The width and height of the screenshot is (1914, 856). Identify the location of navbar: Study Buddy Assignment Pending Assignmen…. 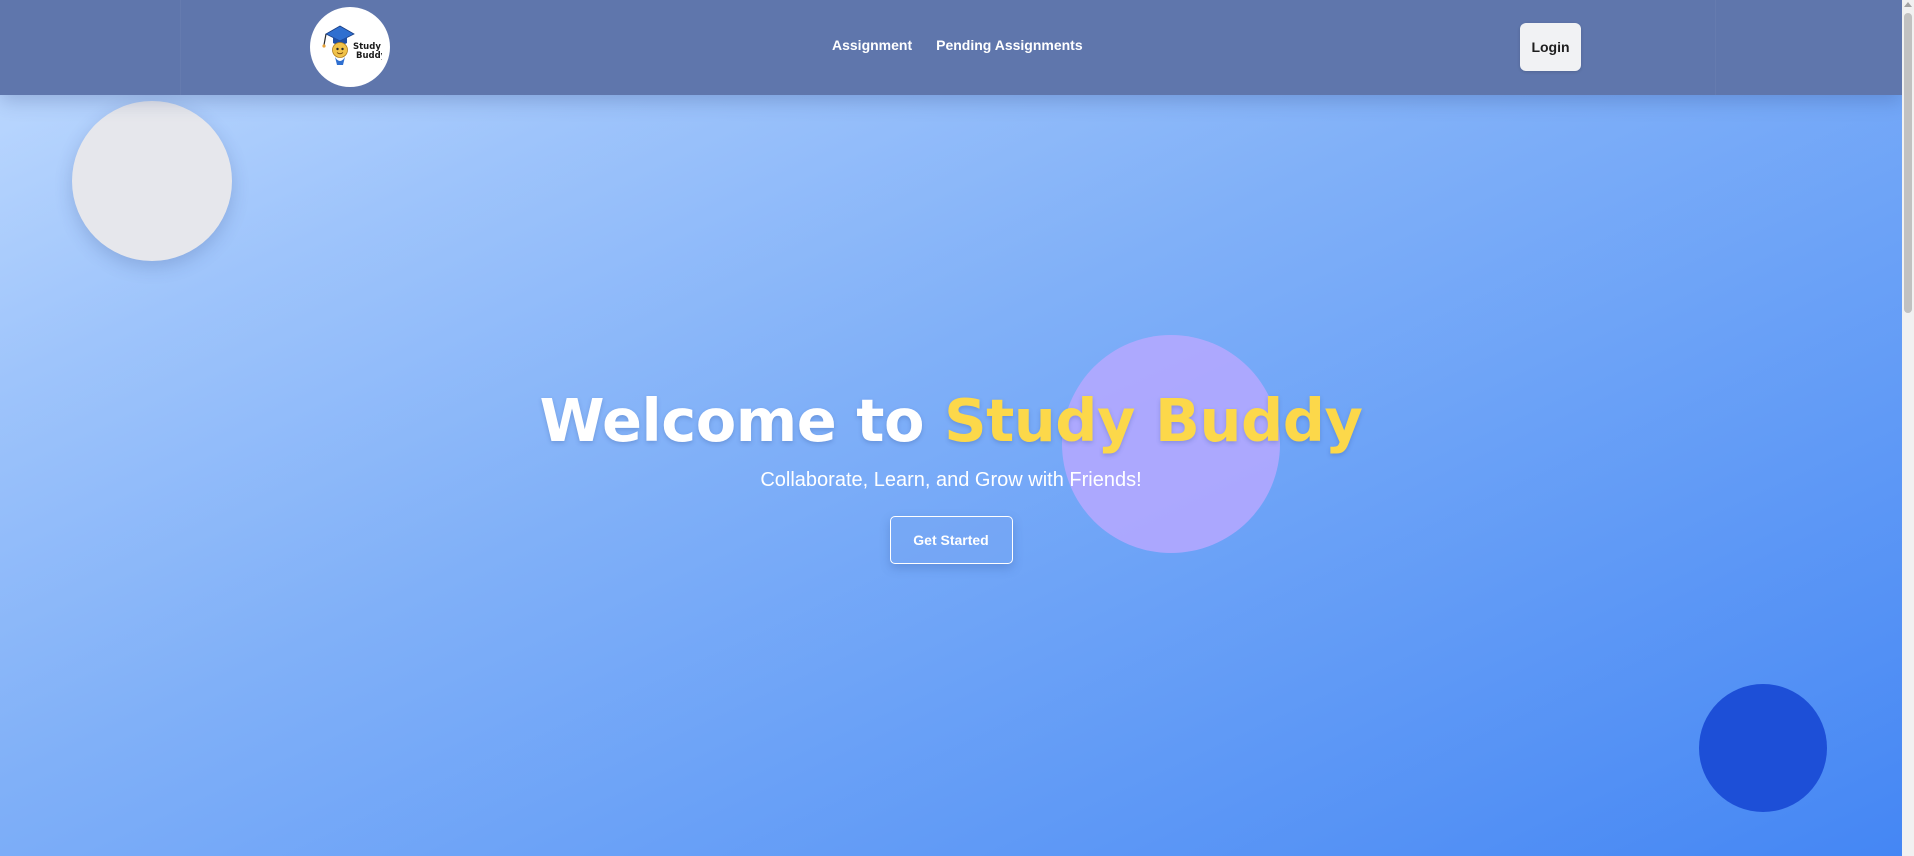
(951, 47).